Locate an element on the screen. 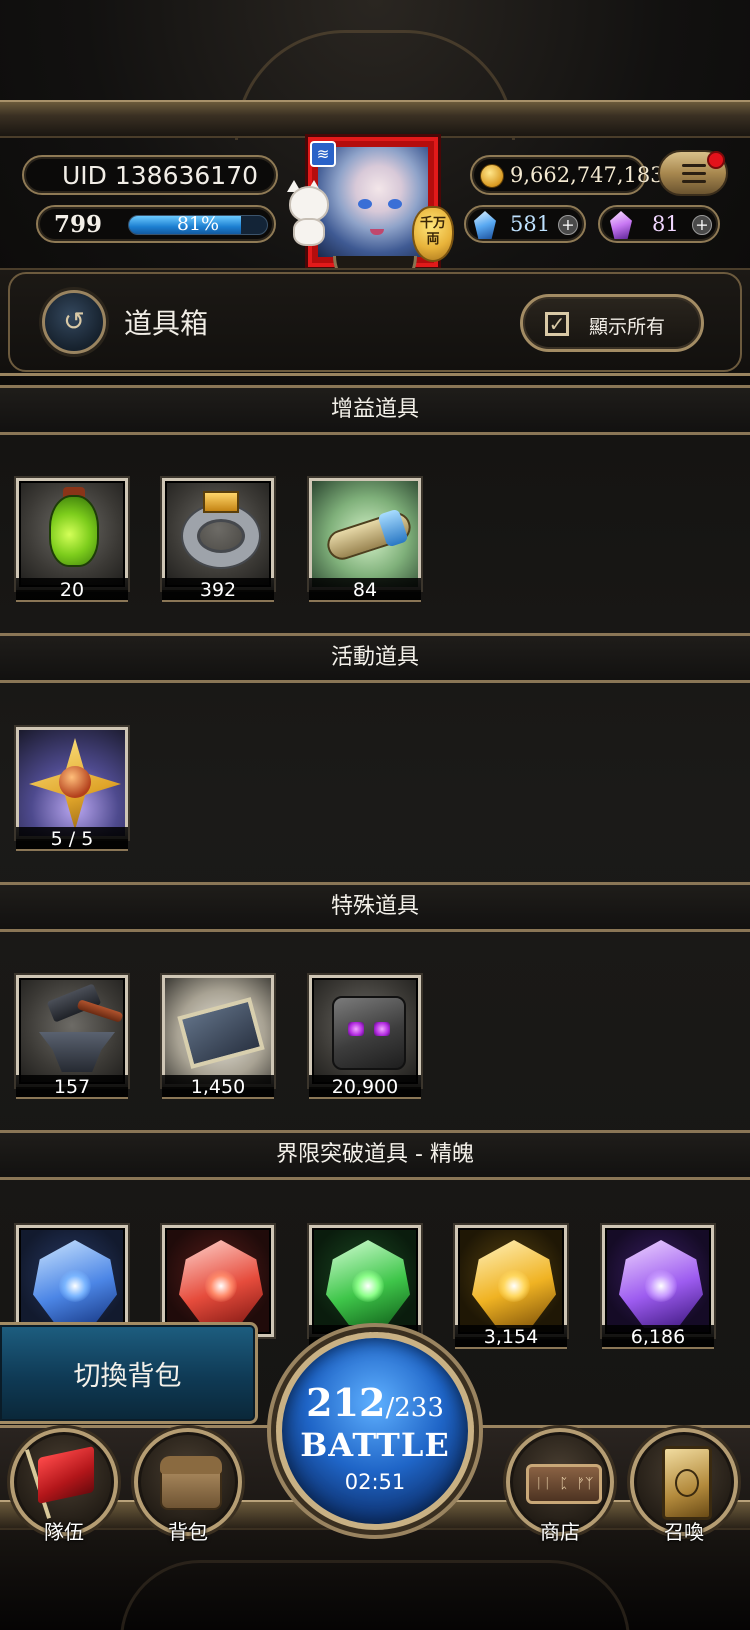 The image size is (750, 1630). item-slot-anvil-hammer: 157 is located at coordinates (72, 1037).